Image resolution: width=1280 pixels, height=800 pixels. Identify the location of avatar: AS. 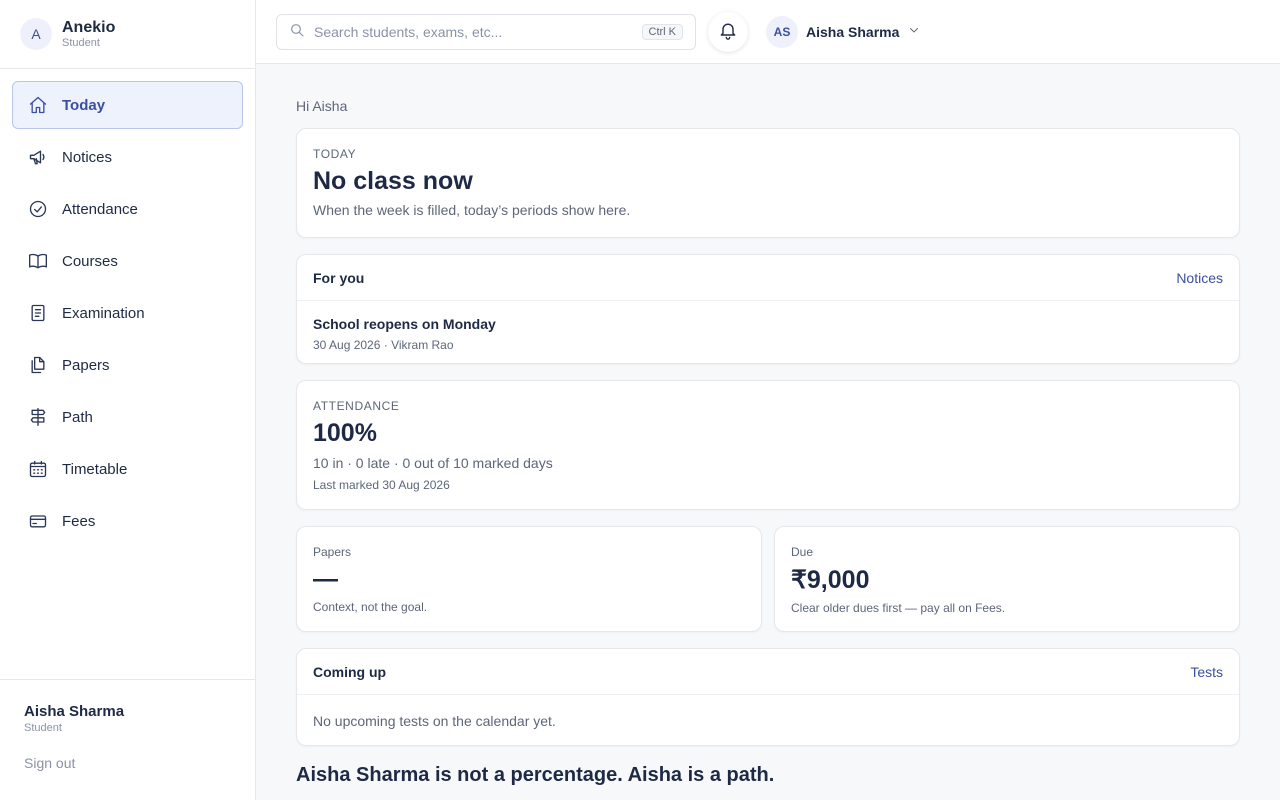
(782, 32).